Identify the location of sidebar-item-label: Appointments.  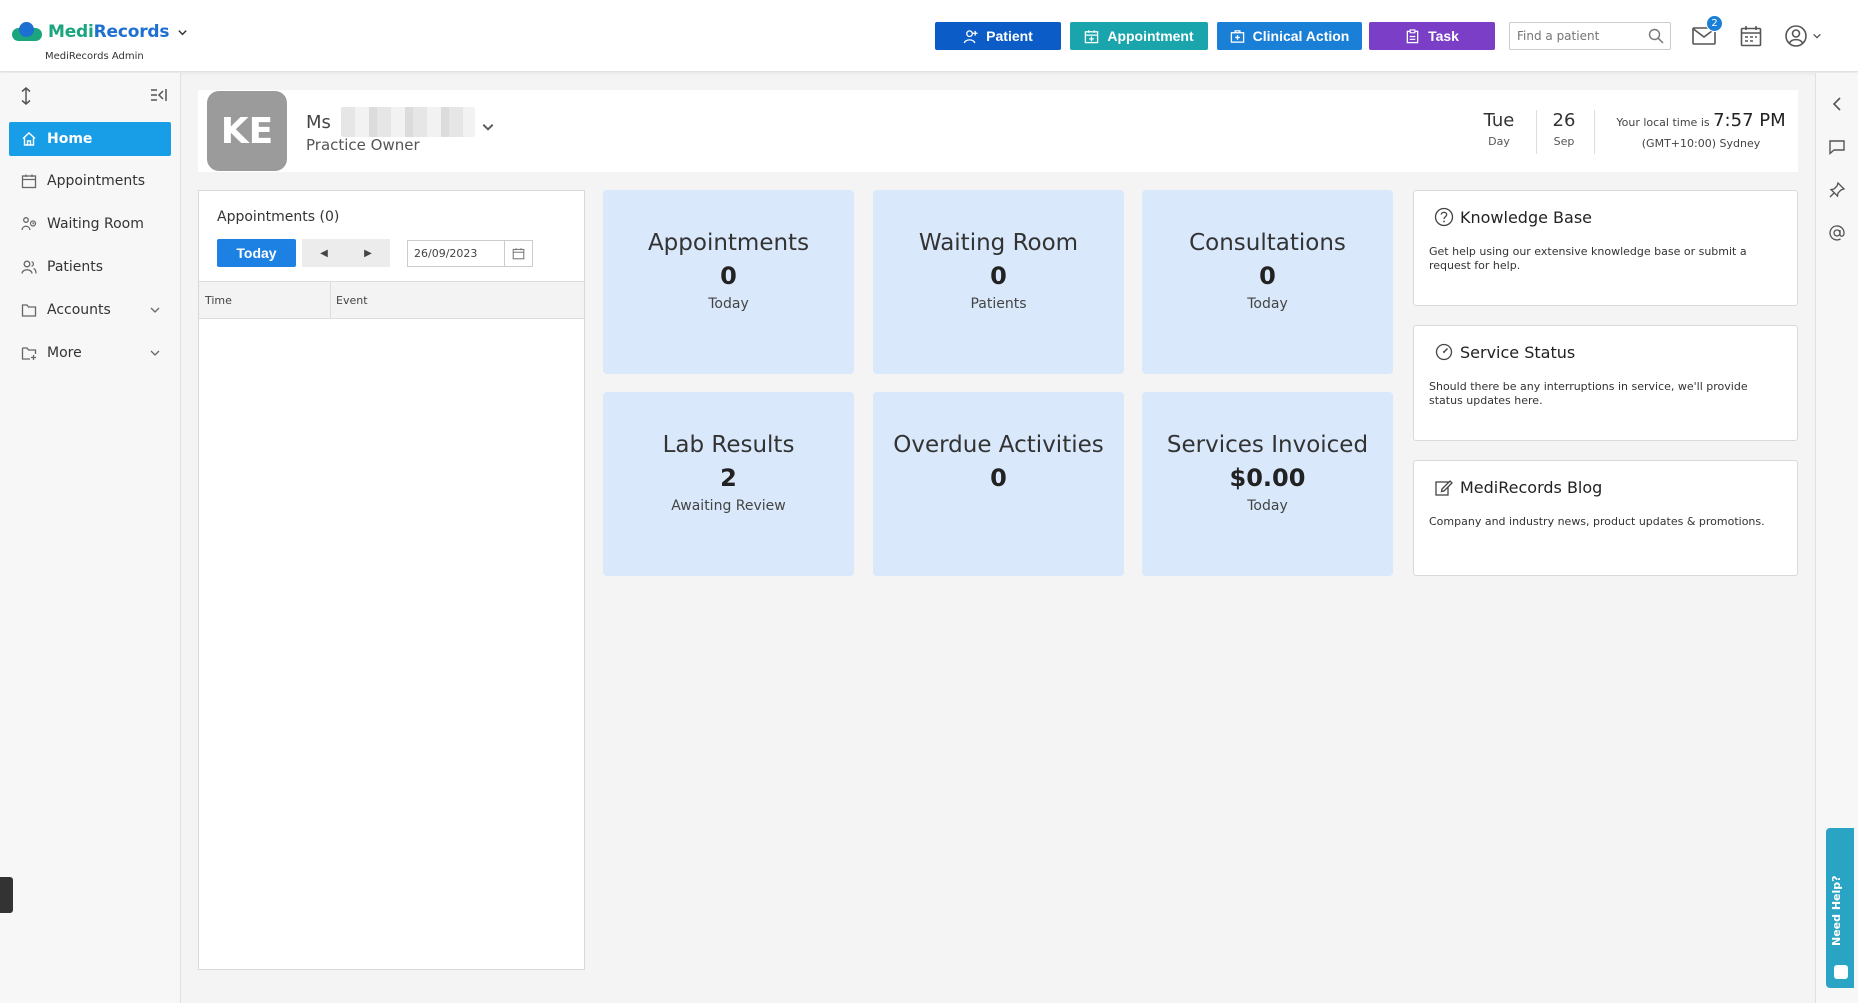
(96, 181).